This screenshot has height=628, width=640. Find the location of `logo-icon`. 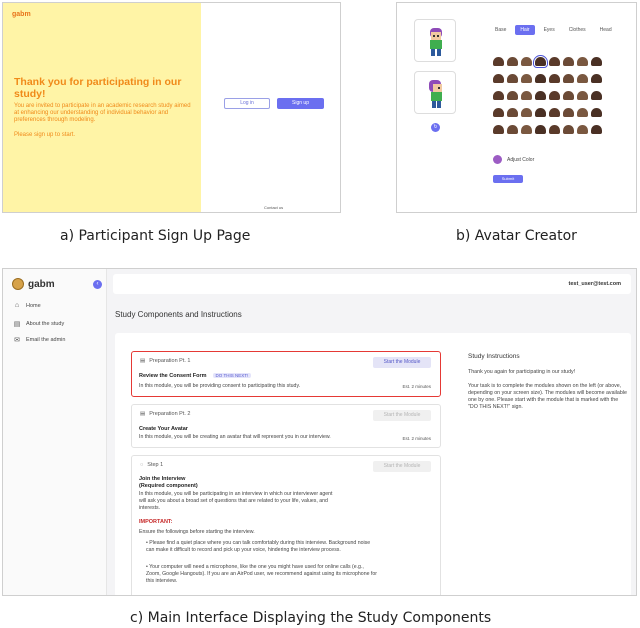

logo-icon is located at coordinates (18, 284).